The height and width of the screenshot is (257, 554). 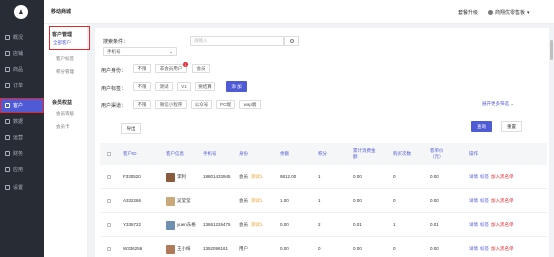 What do you see at coordinates (225, 104) in the screenshot?
I see `source-tag-pc: PC端` at bounding box center [225, 104].